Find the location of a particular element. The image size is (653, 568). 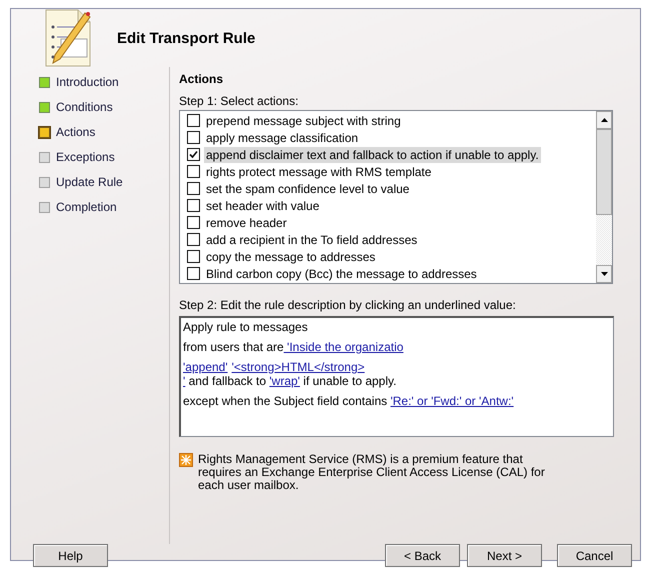

document-pencil-icon is located at coordinates (68, 38).